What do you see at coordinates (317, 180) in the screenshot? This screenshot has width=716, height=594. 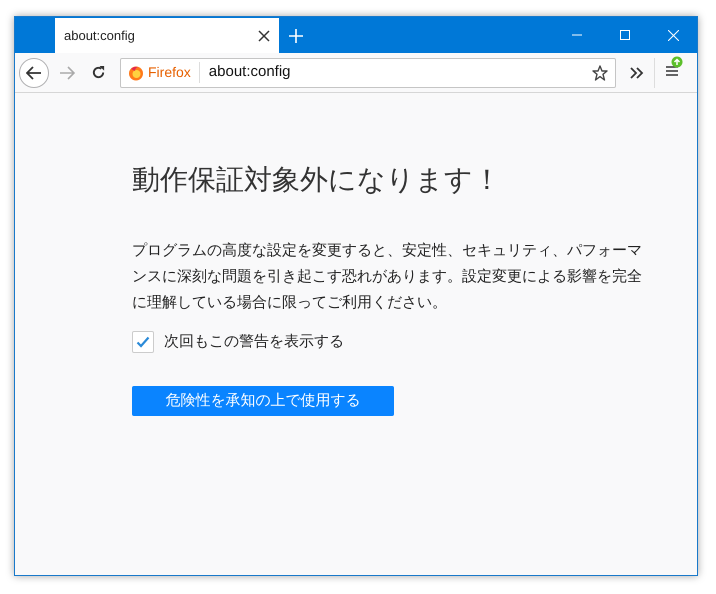 I see `page-heading: 動作保証対象外になります！` at bounding box center [317, 180].